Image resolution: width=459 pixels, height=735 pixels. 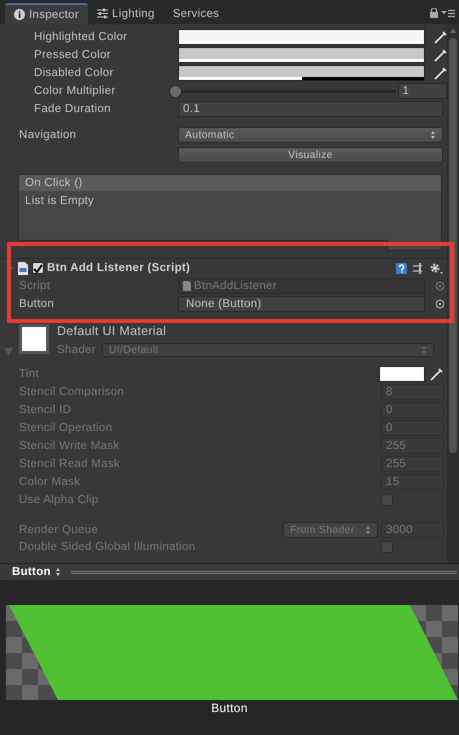 What do you see at coordinates (448, 13) in the screenshot?
I see `menu-icon` at bounding box center [448, 13].